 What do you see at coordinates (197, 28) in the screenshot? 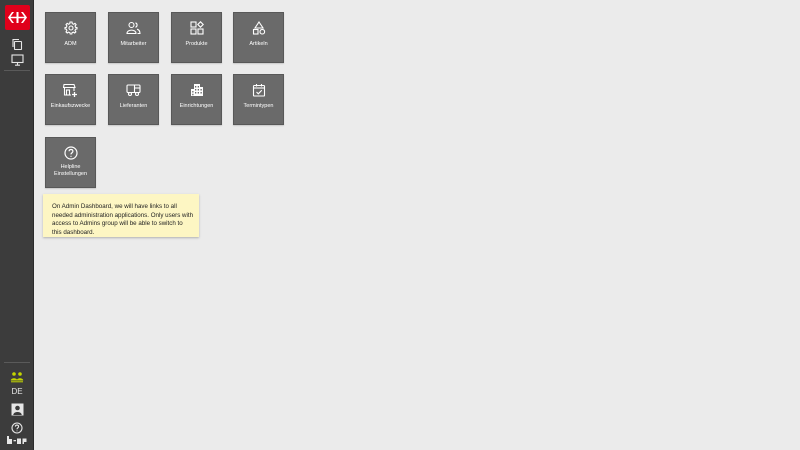
I see `shapes-icon` at bounding box center [197, 28].